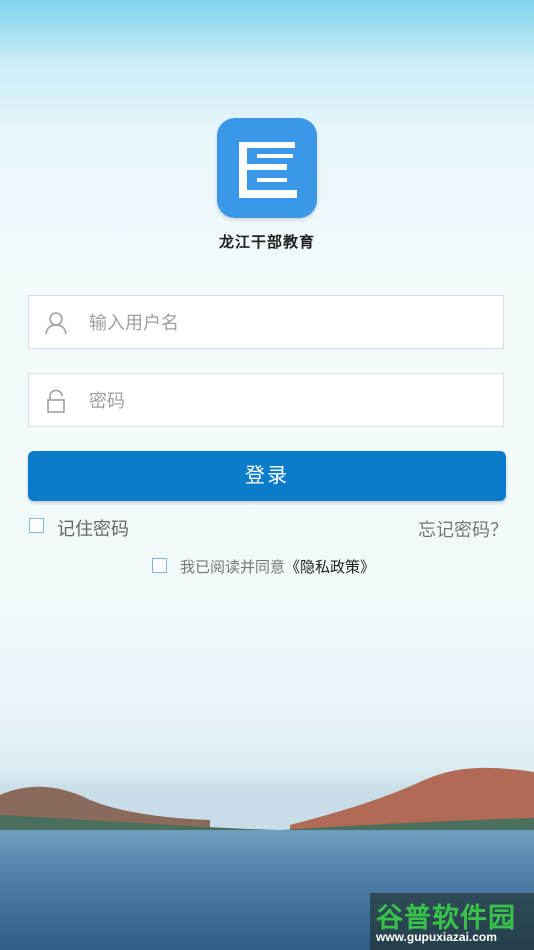  Describe the element at coordinates (330, 567) in the screenshot. I see `privacy-policy-link: 《隐私政策》` at that location.